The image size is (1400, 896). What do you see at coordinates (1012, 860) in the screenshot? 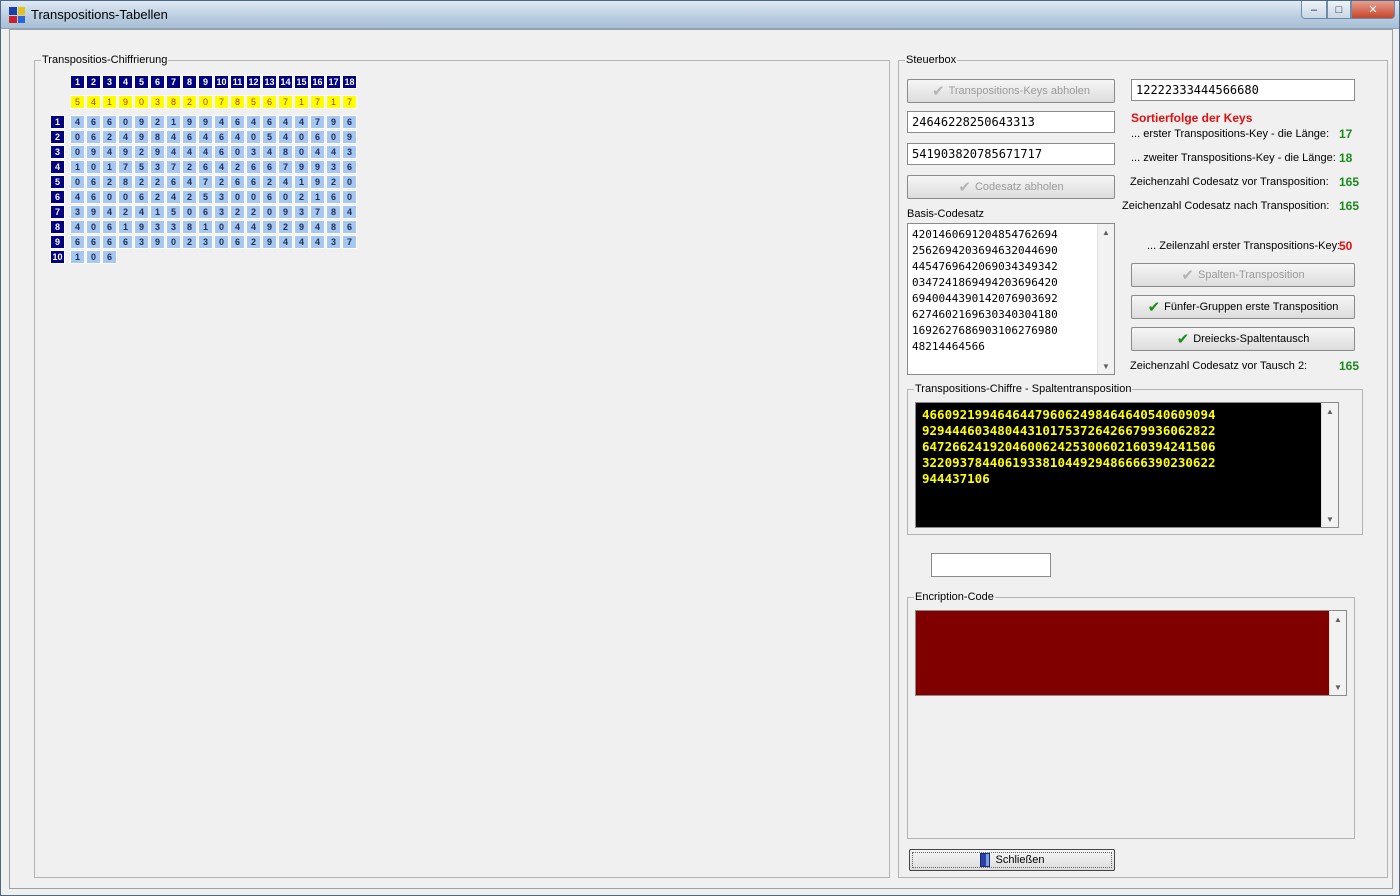
I see `close-dialog-button: Schließen` at bounding box center [1012, 860].